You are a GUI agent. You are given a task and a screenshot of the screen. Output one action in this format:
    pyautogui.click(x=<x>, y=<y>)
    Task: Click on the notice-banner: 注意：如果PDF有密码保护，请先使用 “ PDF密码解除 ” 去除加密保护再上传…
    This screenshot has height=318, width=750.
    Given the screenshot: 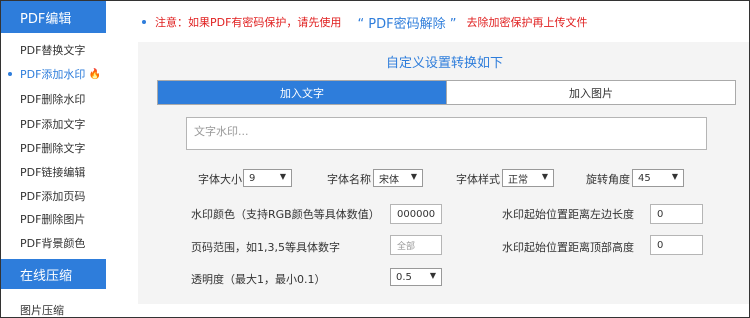 What is the action you would take?
    pyautogui.click(x=365, y=22)
    